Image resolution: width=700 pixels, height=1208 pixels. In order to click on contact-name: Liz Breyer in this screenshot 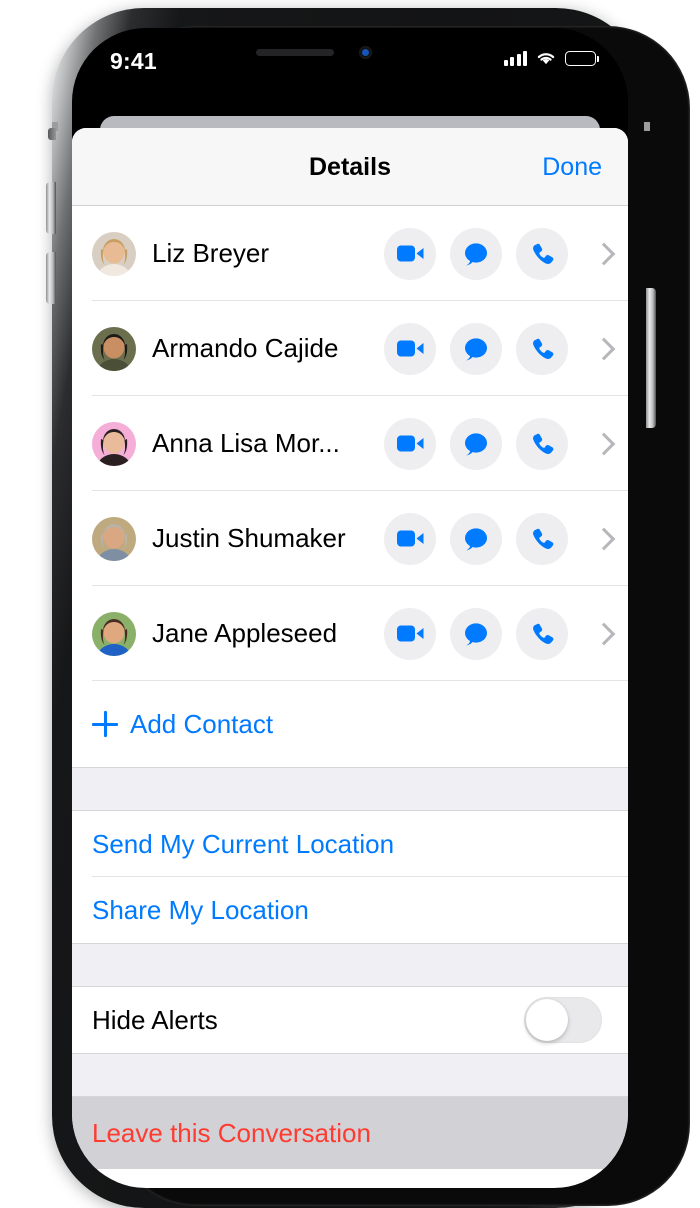, I will do `click(211, 253)`.